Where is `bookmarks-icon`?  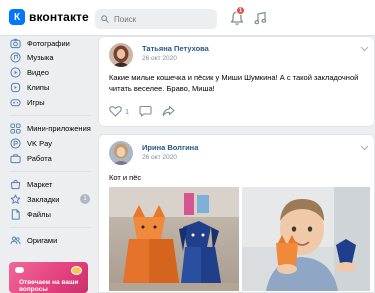
bookmarks-icon is located at coordinates (15, 198).